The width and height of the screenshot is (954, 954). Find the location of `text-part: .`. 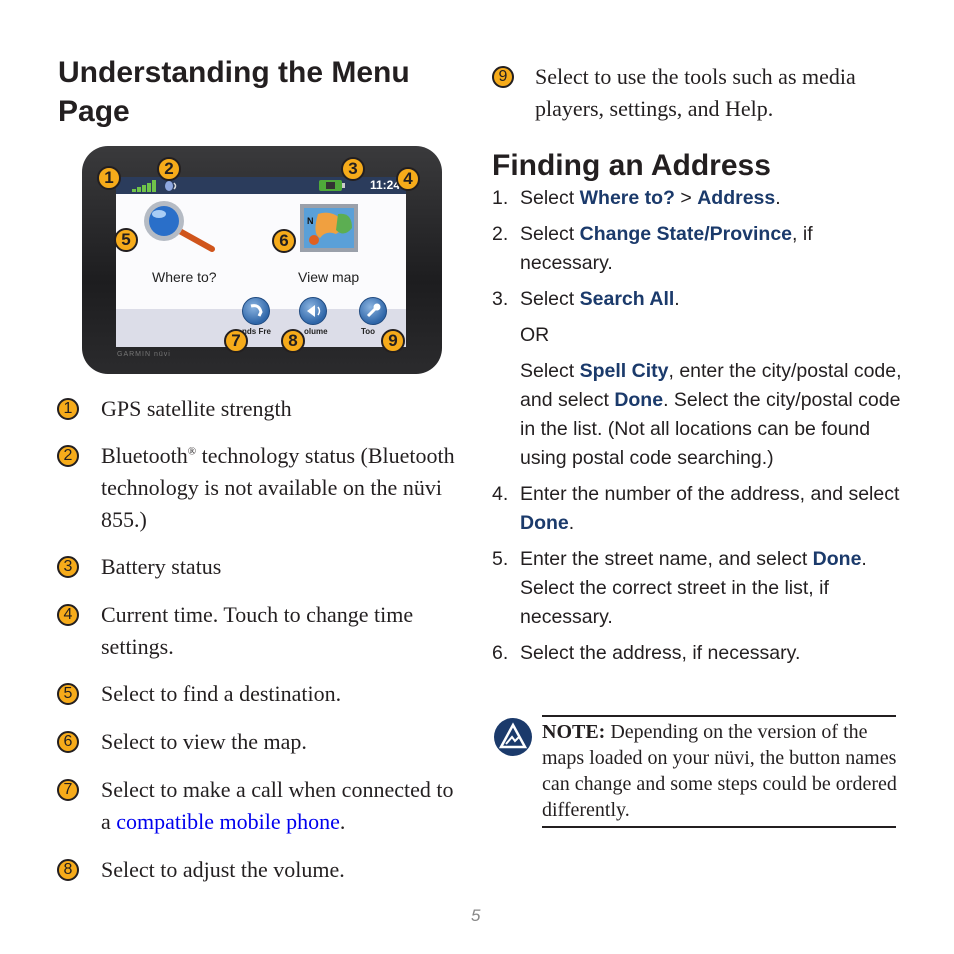

text-part: . is located at coordinates (342, 821).